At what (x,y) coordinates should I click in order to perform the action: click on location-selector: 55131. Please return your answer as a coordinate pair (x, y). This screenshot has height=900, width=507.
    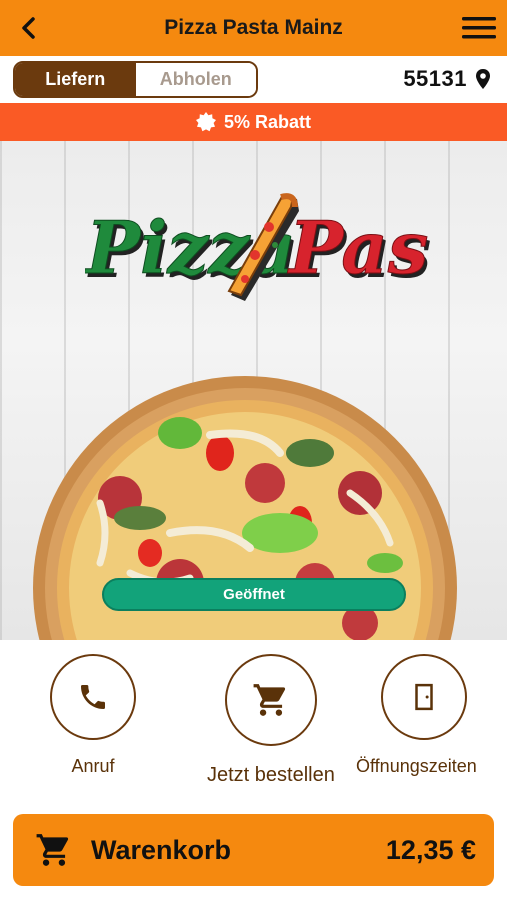
    Looking at the image, I should click on (447, 79).